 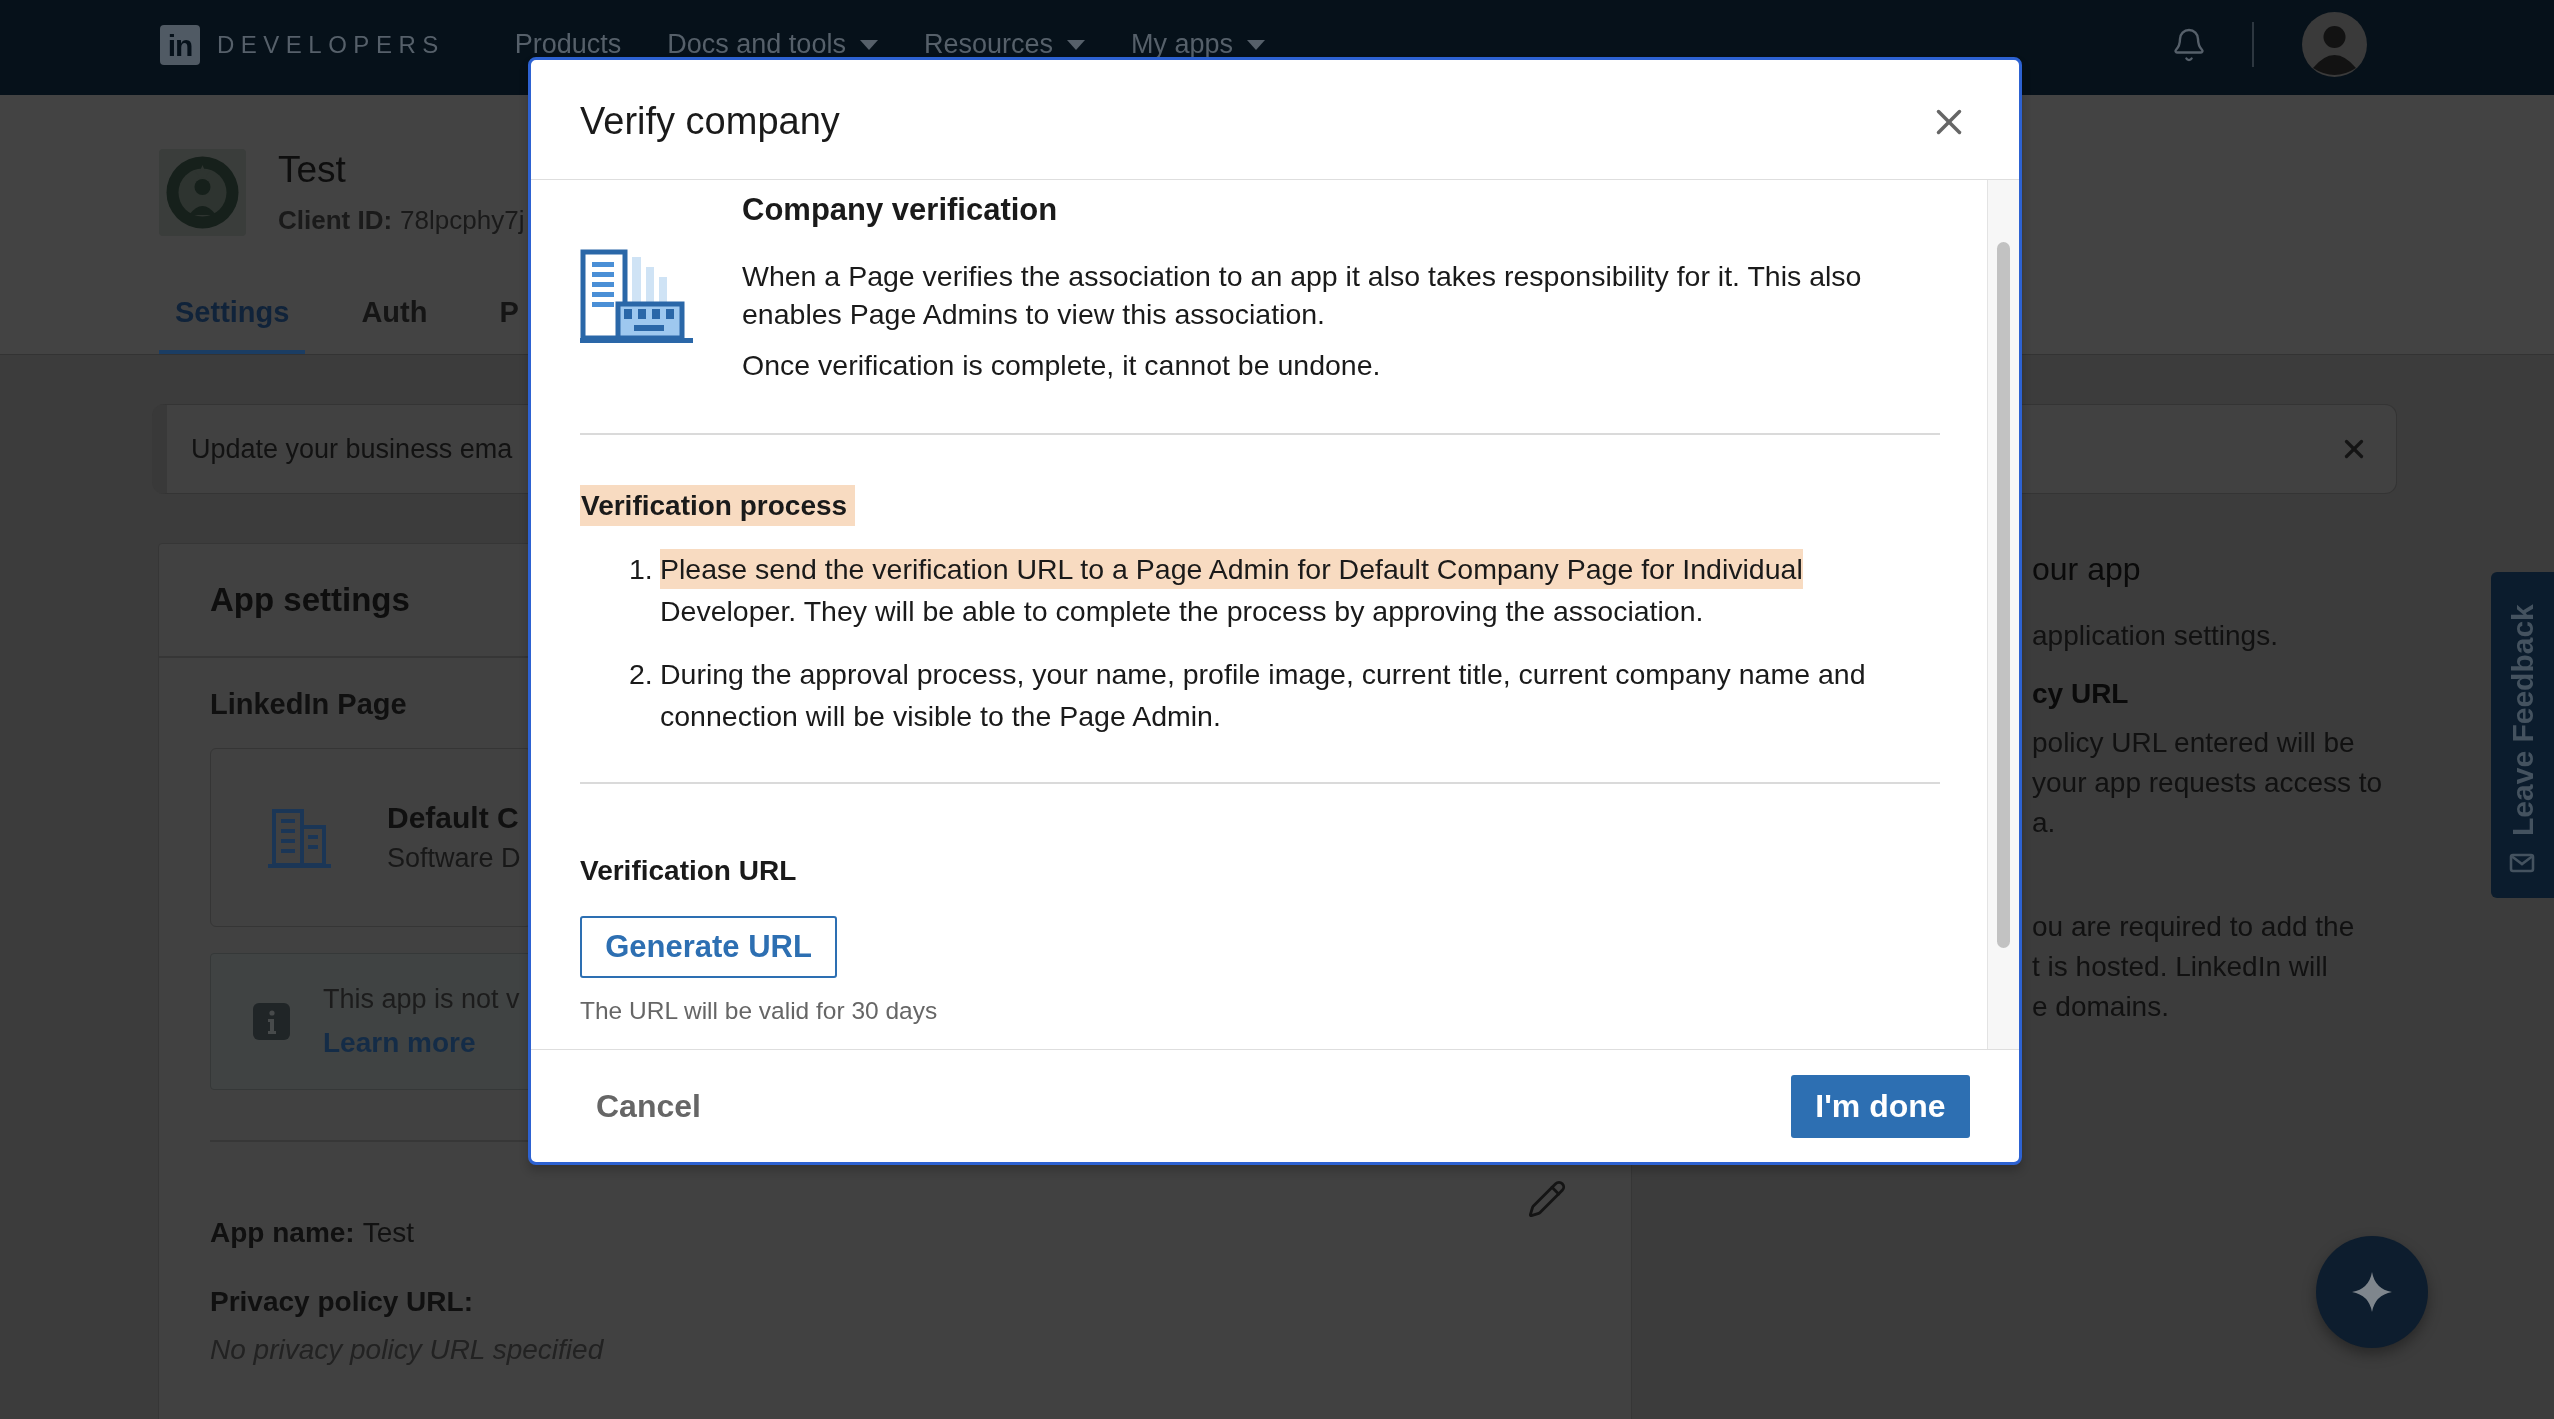 I want to click on nav-link: Resources, so click(x=1004, y=44).